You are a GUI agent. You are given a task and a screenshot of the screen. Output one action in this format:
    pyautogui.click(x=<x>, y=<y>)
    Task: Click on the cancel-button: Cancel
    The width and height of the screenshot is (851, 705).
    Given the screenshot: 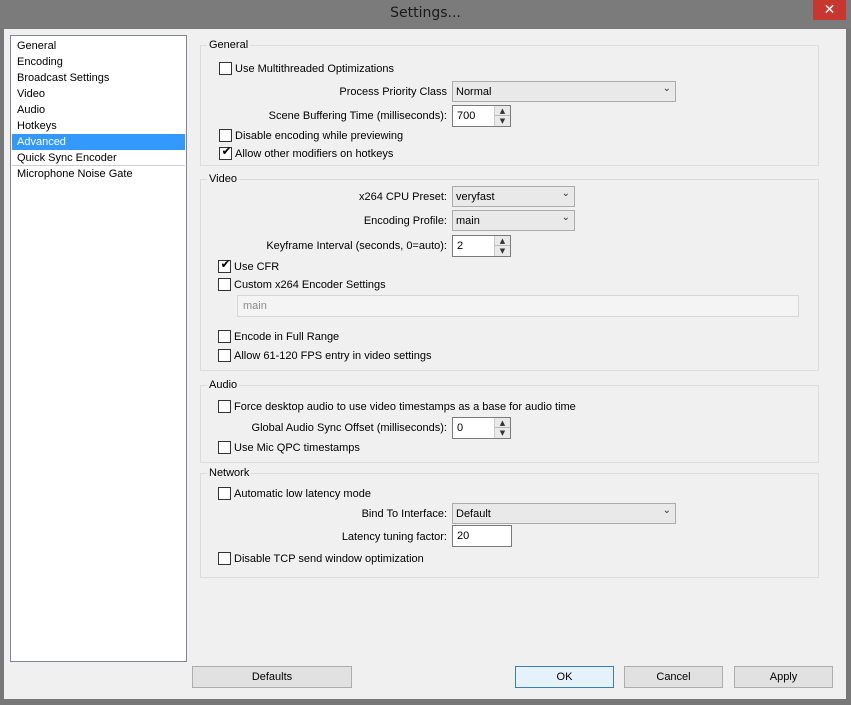 What is the action you would take?
    pyautogui.click(x=673, y=677)
    